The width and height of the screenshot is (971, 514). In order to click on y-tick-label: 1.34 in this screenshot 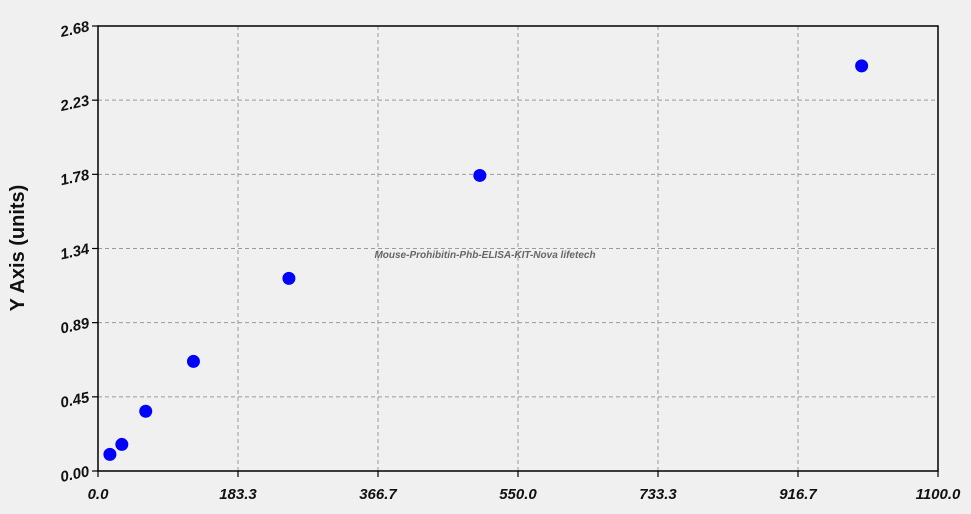, I will do `click(75, 252)`.